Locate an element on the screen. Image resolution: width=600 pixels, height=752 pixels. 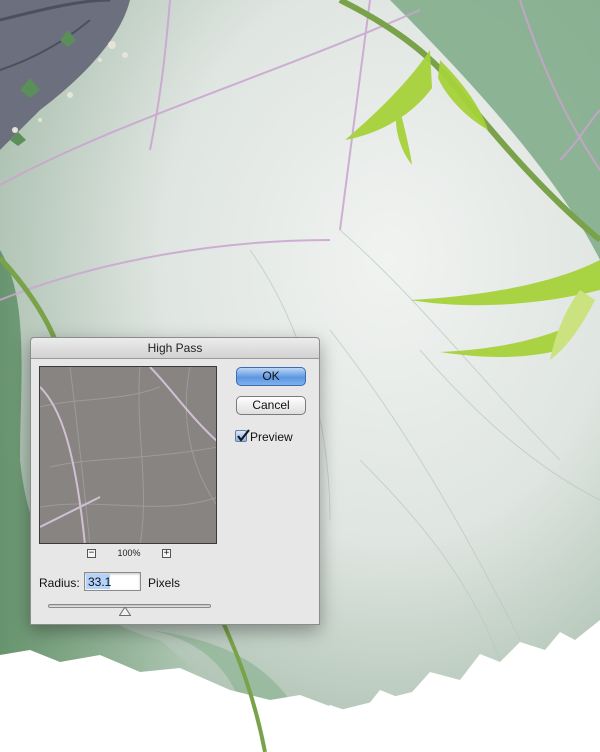
checkmark-icon is located at coordinates (243, 435).